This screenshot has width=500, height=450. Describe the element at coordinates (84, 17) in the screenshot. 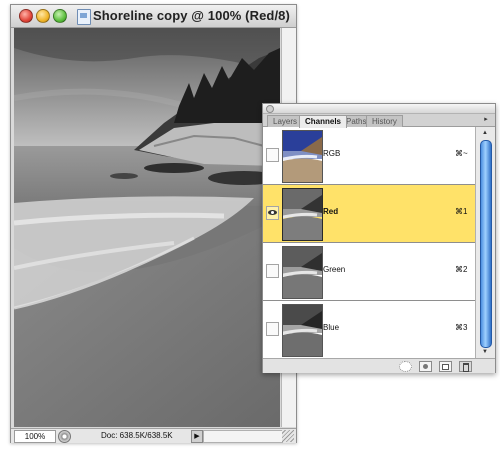

I see `document-proxy-icon` at that location.